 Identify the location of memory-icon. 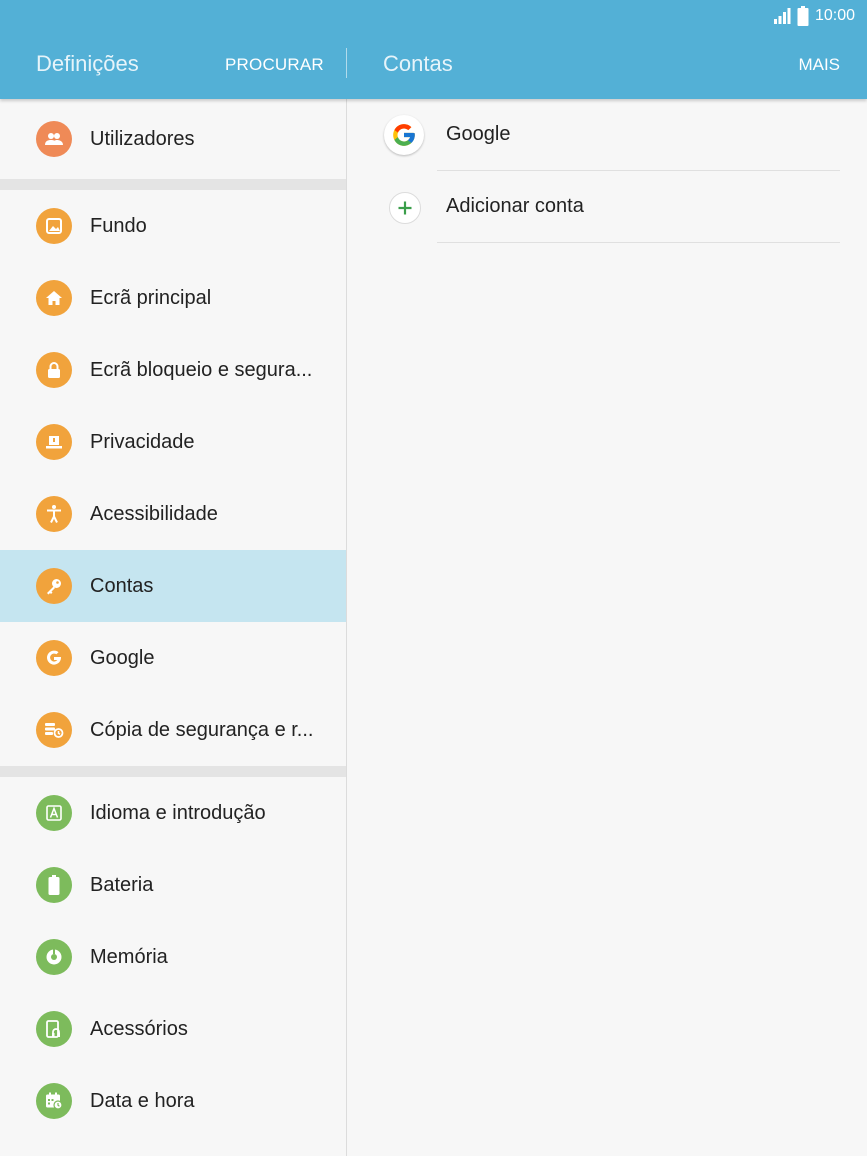
(54, 957).